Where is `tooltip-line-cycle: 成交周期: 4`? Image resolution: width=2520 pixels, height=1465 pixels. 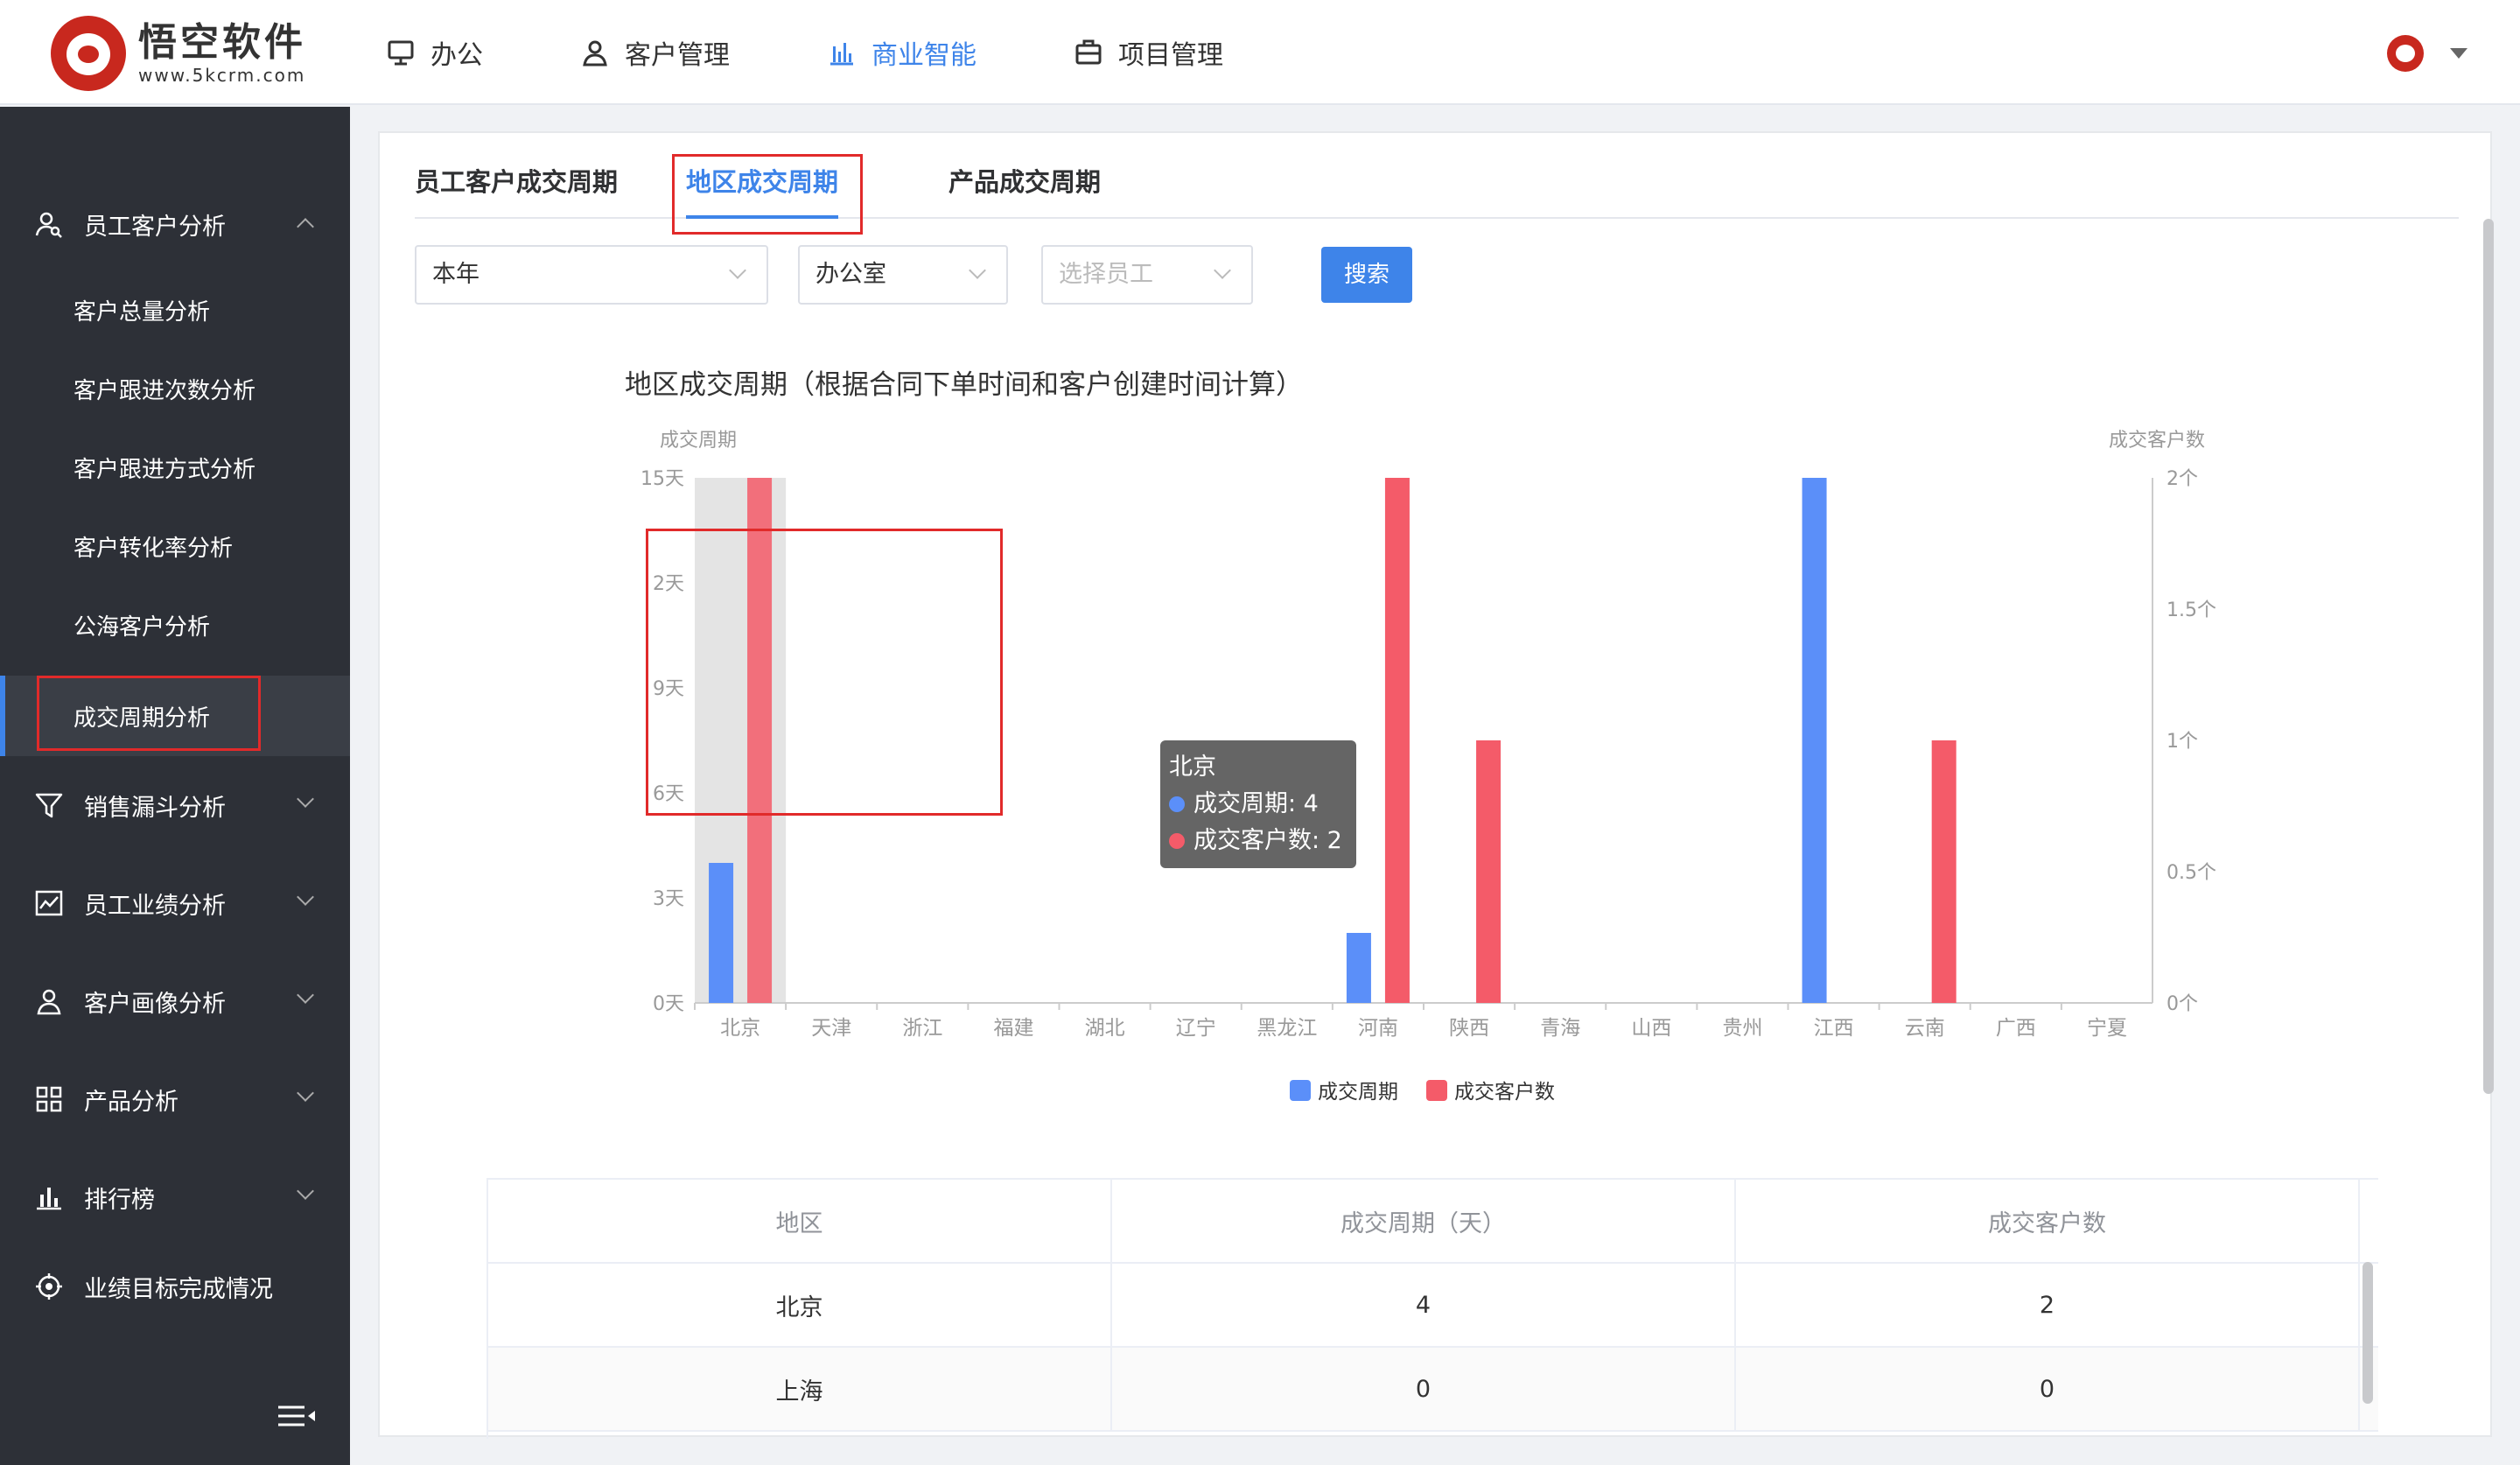
tooltip-line-cycle: 成交周期: 4 is located at coordinates (1256, 803).